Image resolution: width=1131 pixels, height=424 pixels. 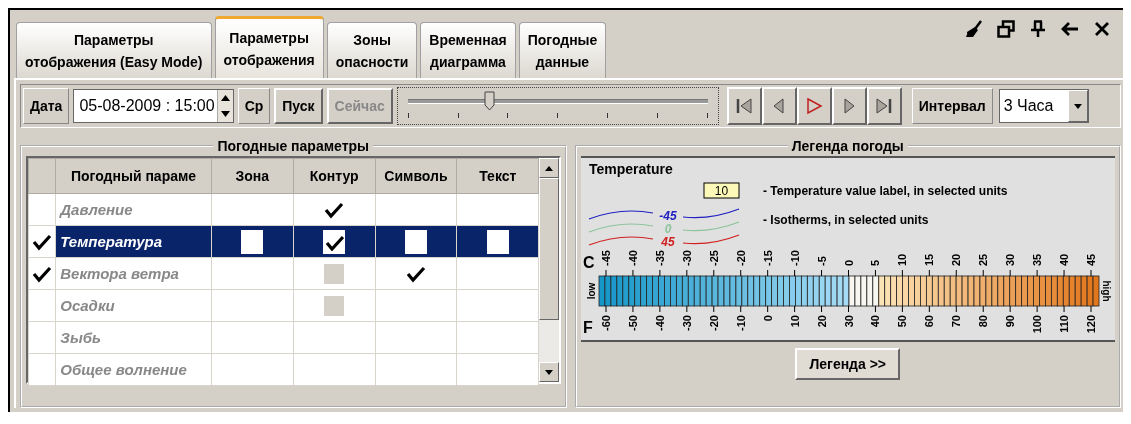 I want to click on vertical-scrollbar, so click(x=549, y=270).